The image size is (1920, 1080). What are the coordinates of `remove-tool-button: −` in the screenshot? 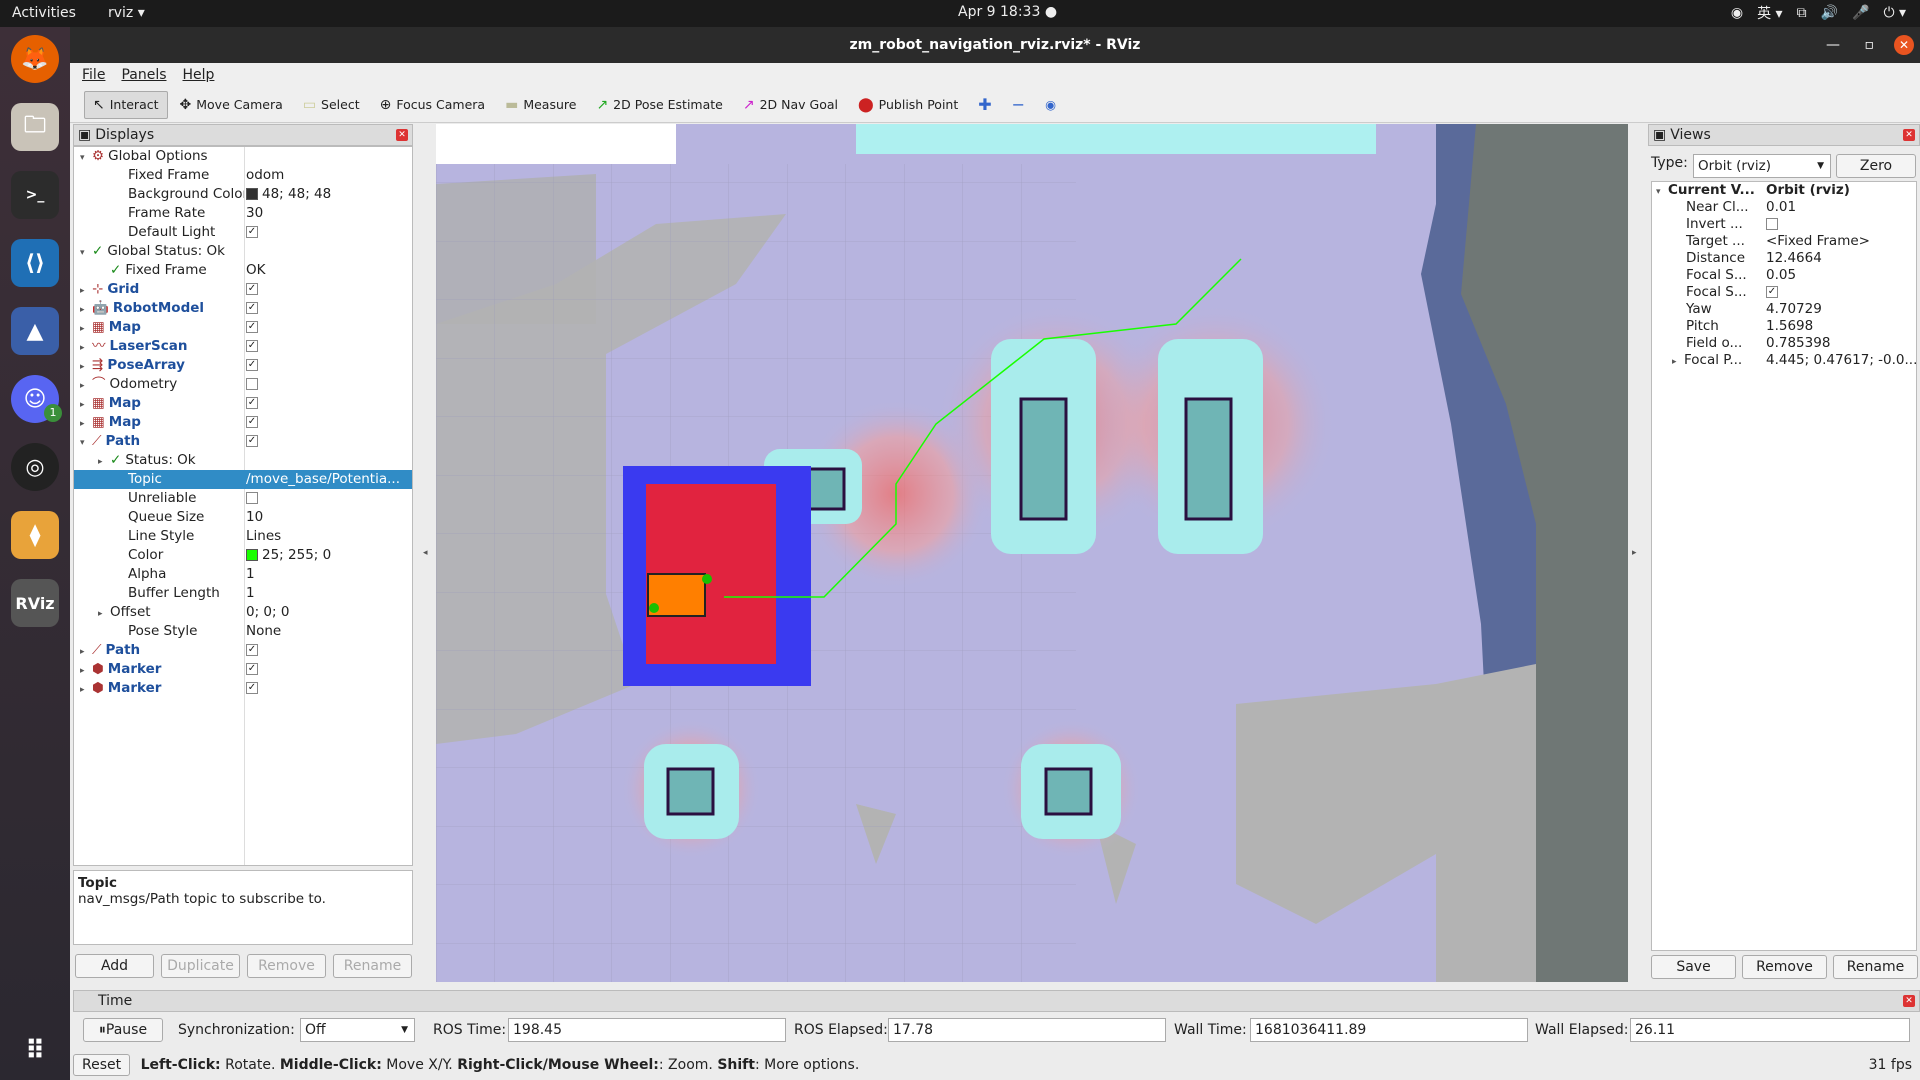 It's located at (1018, 105).